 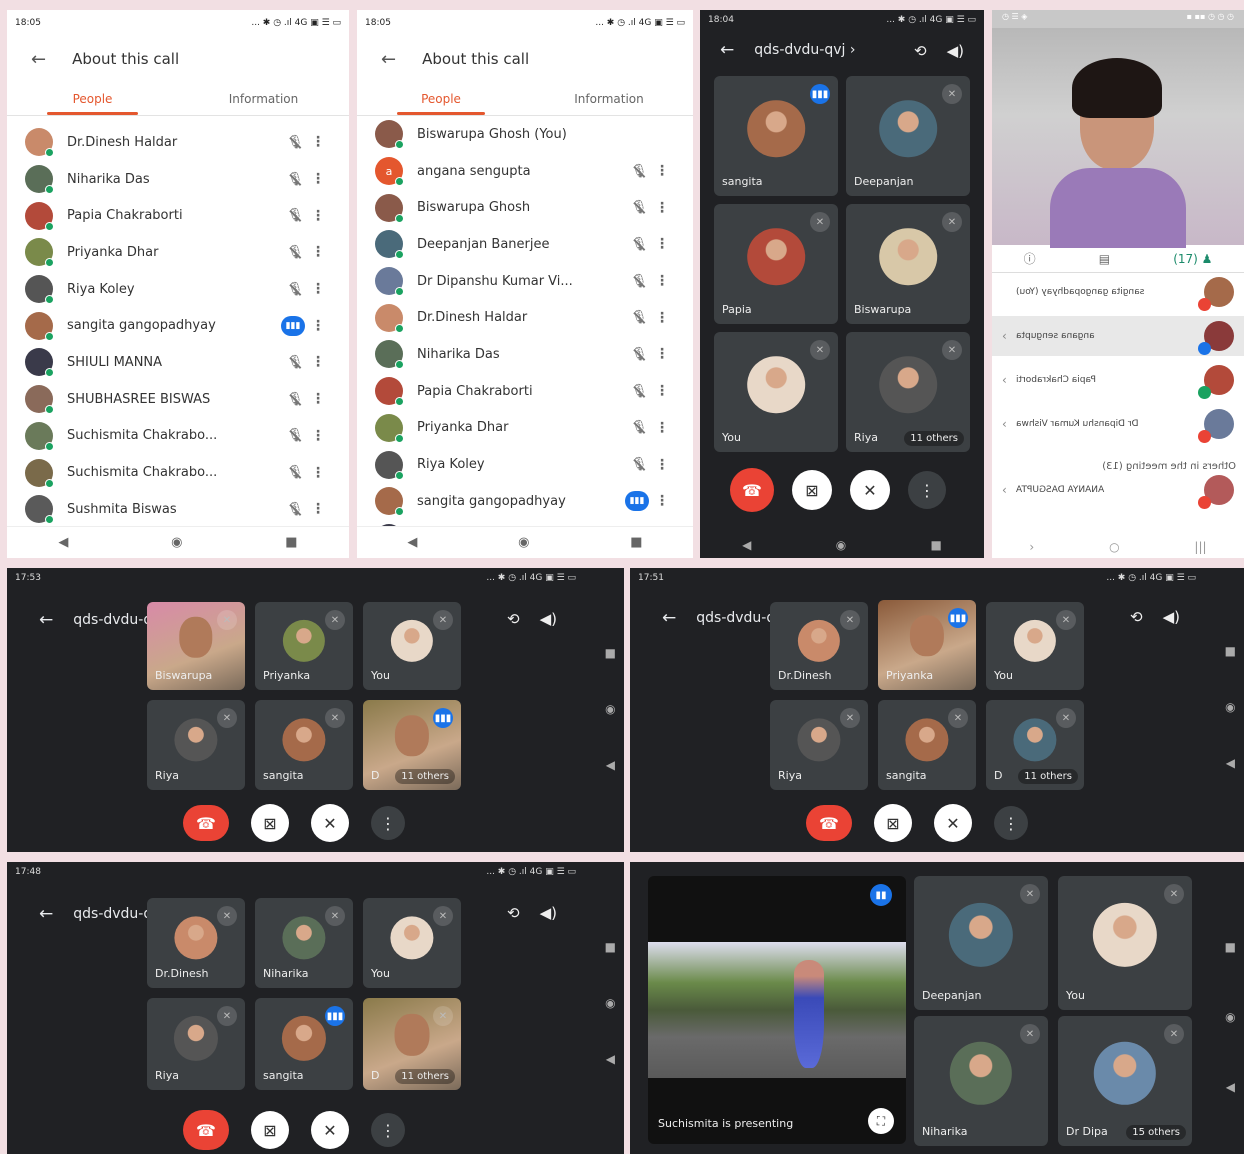 I want to click on participant-row: Sushmita Biswas 🎙︎ ⋮, so click(x=178, y=509).